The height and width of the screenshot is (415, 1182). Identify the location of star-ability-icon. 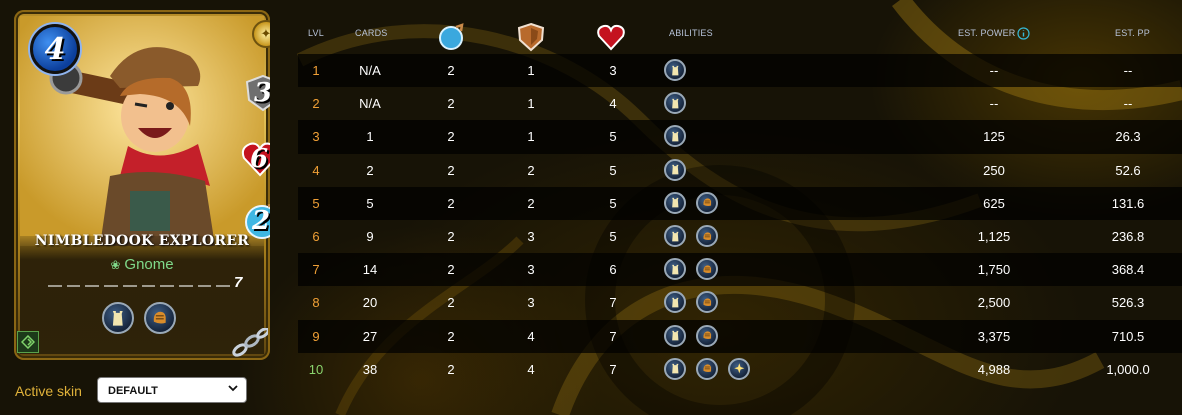
(739, 368).